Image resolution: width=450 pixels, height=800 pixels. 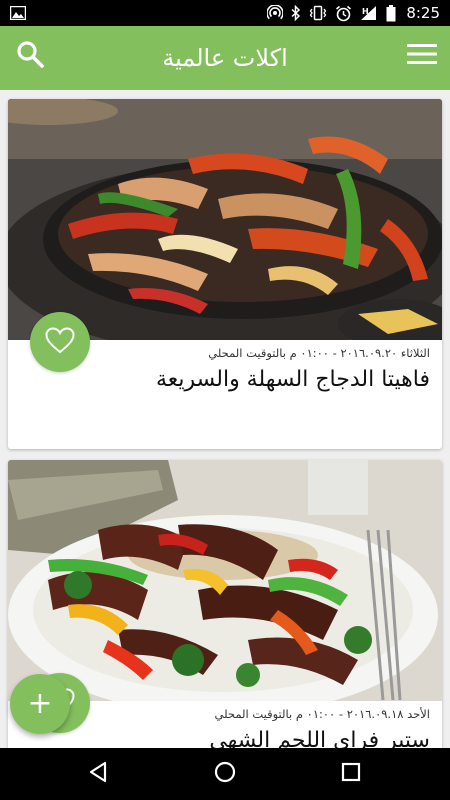 What do you see at coordinates (365, 11) in the screenshot?
I see `svg-text: H` at bounding box center [365, 11].